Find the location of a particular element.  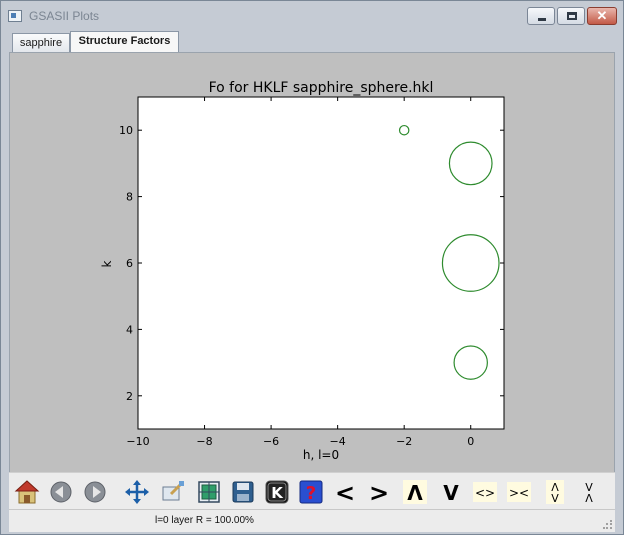

tab-structure-factors: Structure Factors is located at coordinates (124, 41).